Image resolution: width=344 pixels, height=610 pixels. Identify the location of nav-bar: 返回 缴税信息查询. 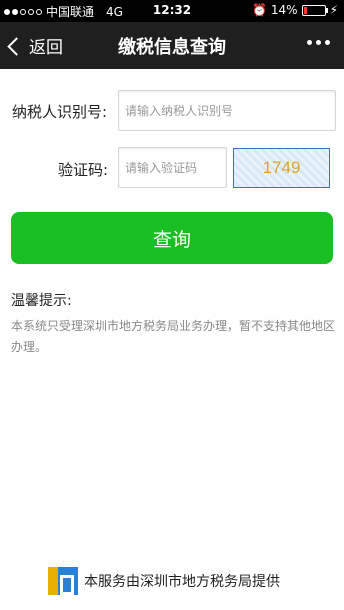
(172, 45).